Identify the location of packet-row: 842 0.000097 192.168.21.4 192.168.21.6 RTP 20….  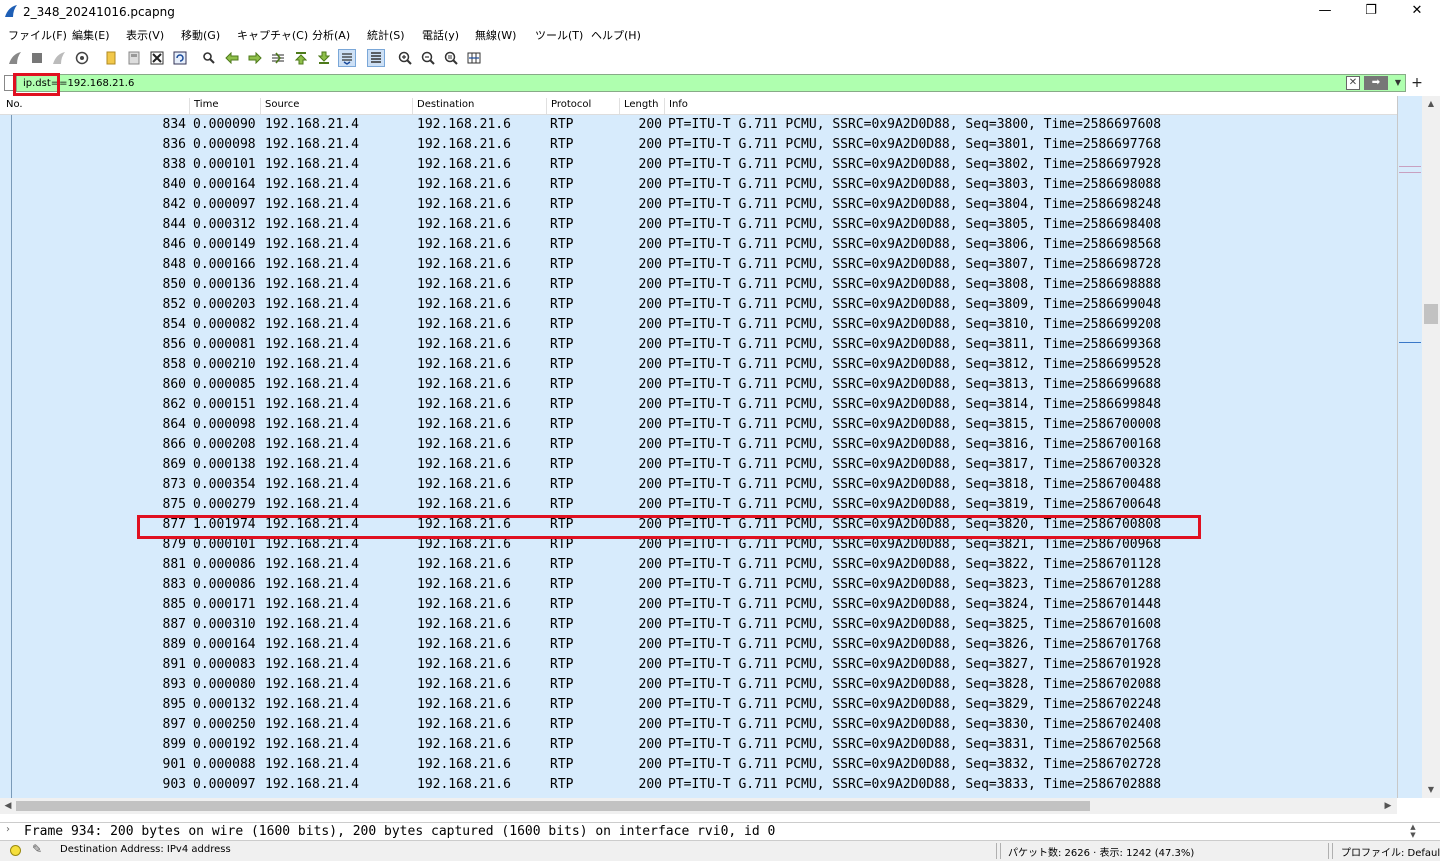
(711, 205).